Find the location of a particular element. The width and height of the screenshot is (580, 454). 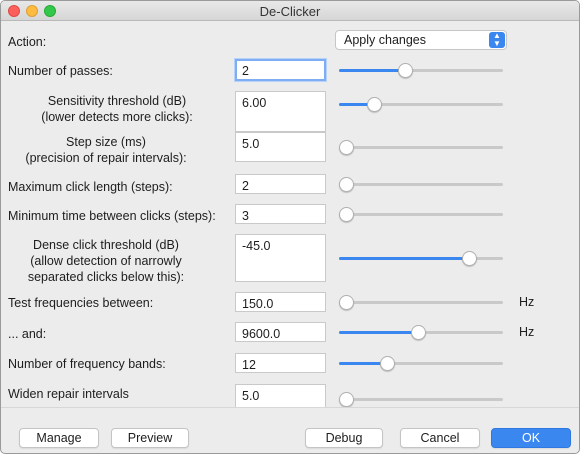

param-value-field: 3 is located at coordinates (280, 214).